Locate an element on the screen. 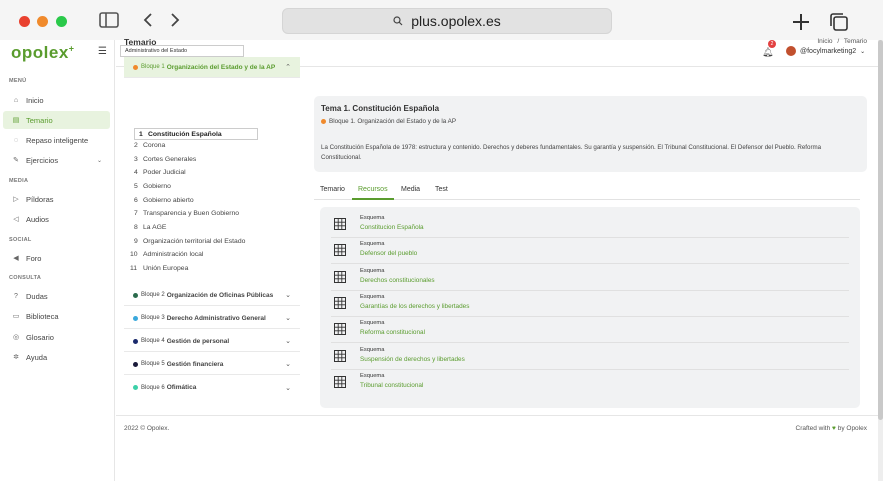  minimize-window-button is located at coordinates (42, 21).